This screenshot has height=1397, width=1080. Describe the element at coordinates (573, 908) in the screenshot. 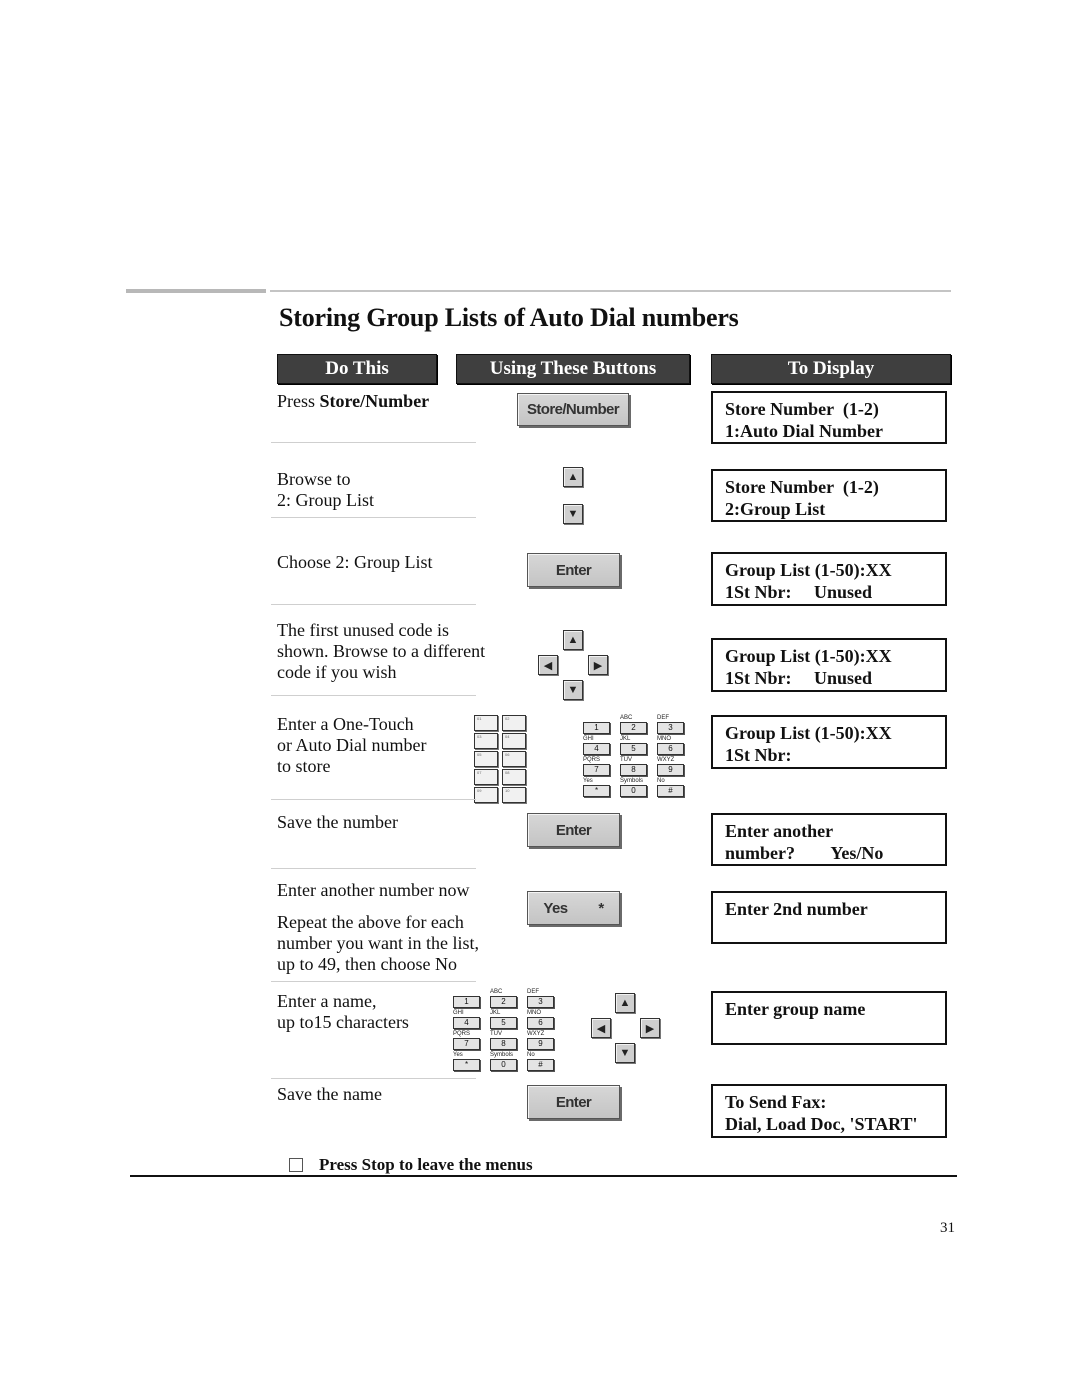

I see `yes-button: Yes *` at that location.